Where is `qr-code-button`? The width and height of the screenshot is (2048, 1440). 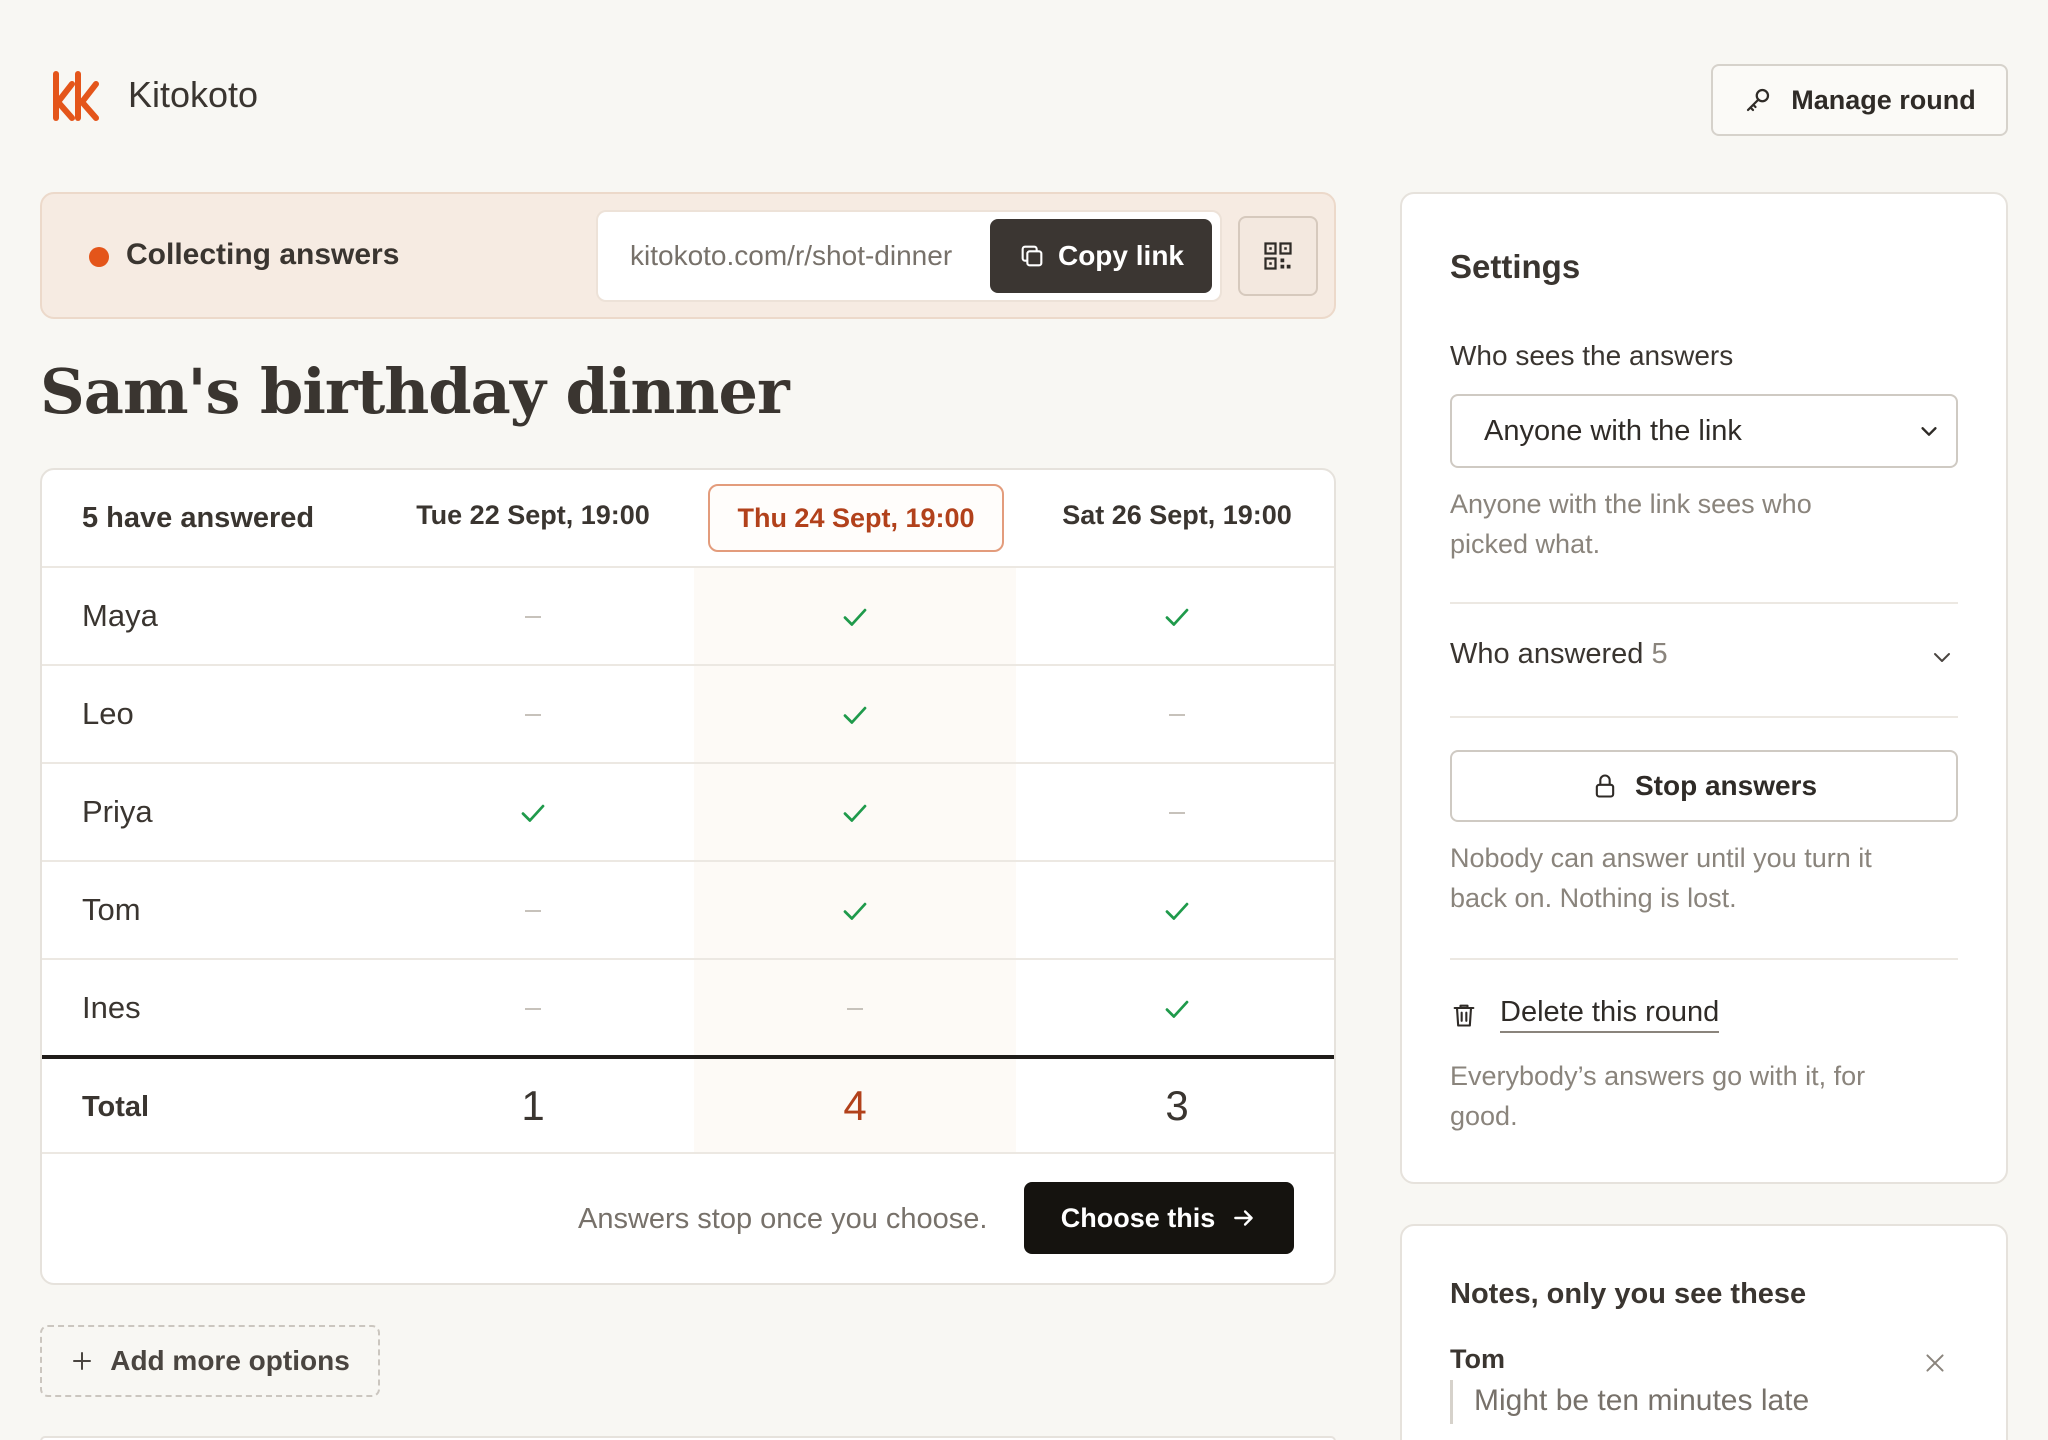
qr-code-button is located at coordinates (1278, 256).